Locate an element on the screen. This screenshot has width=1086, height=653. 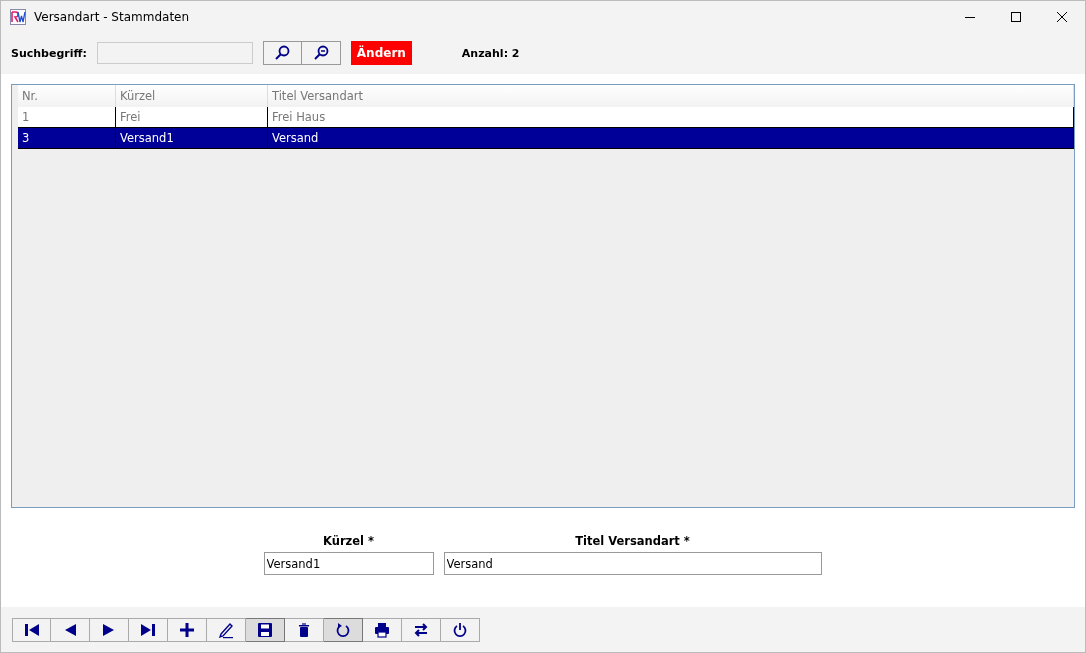
plus-icon is located at coordinates (187, 629).